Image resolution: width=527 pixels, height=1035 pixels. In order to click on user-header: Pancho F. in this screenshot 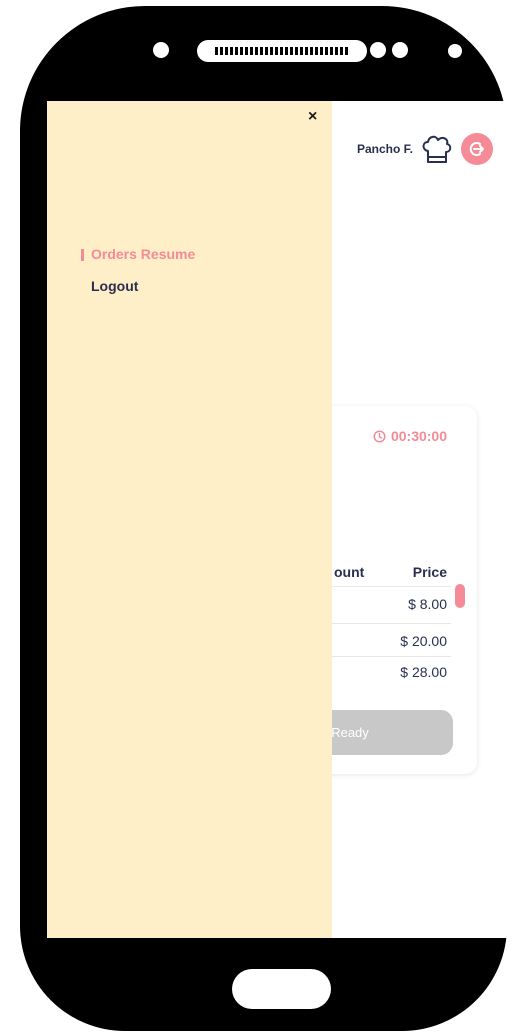, I will do `click(425, 149)`.